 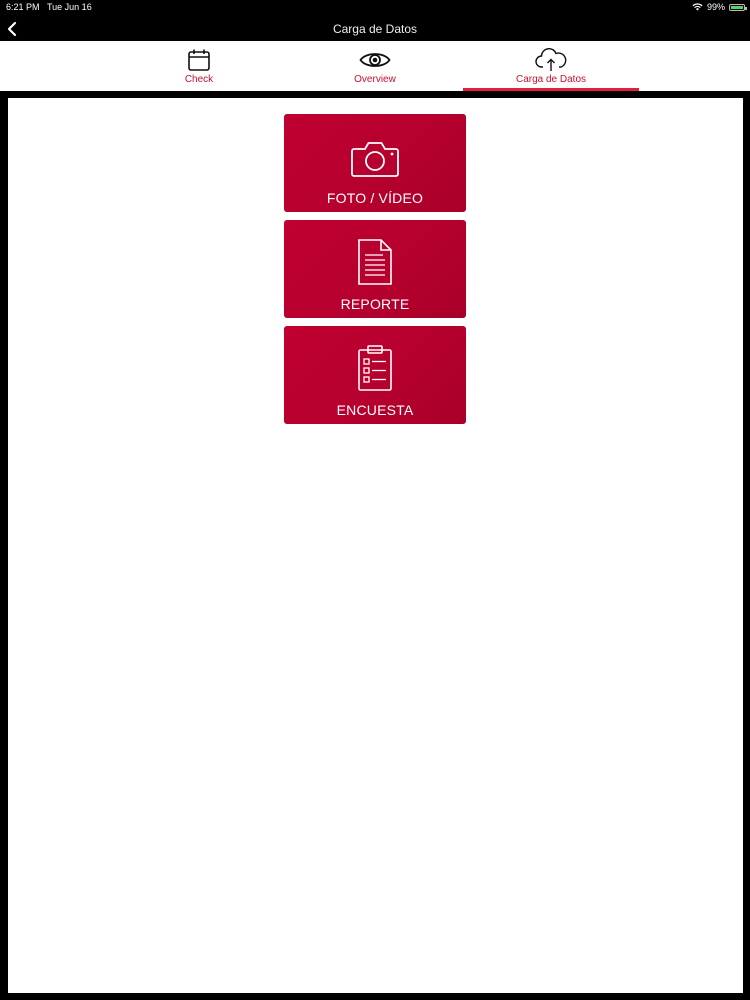 I want to click on tab-bar: Check Overview Carga de Datos, so click(x=375, y=66).